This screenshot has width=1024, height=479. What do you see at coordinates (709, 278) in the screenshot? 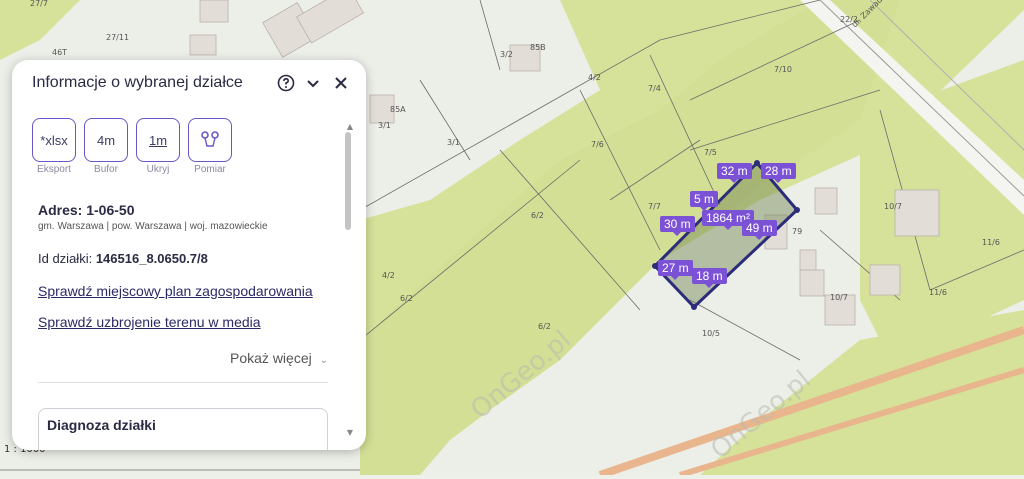
I see `measure-label: 18 m` at bounding box center [709, 278].